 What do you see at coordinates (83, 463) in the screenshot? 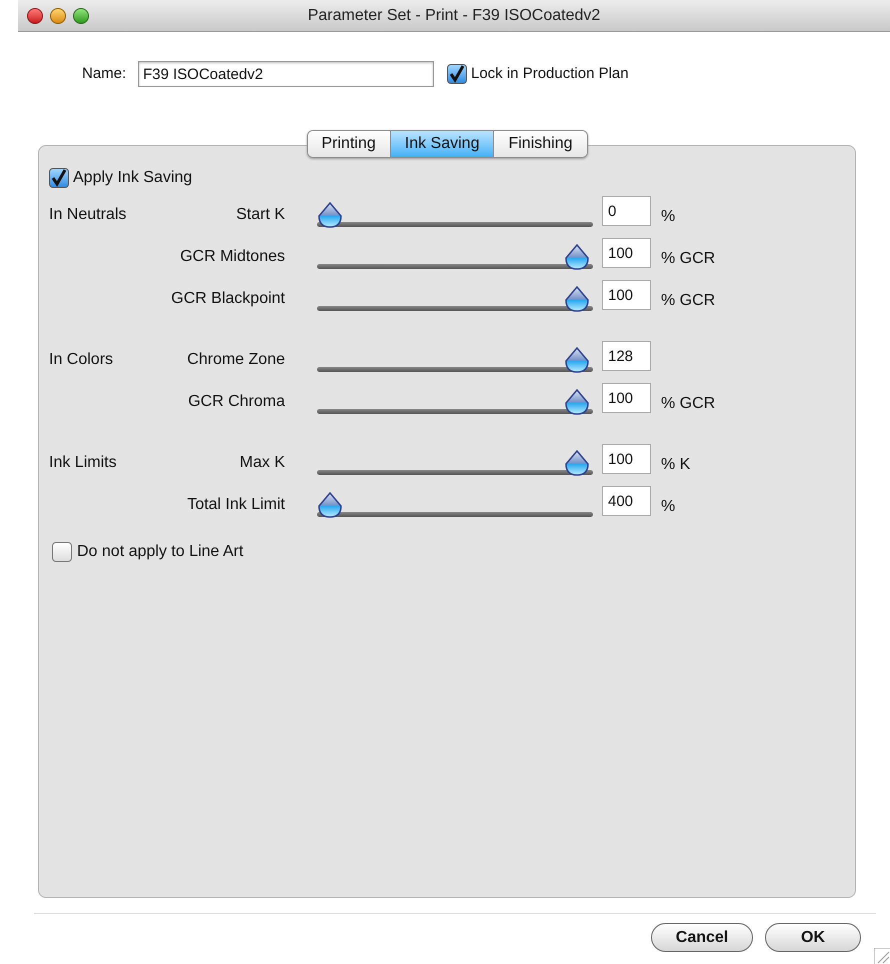
I see `group-label: Ink Limits` at bounding box center [83, 463].